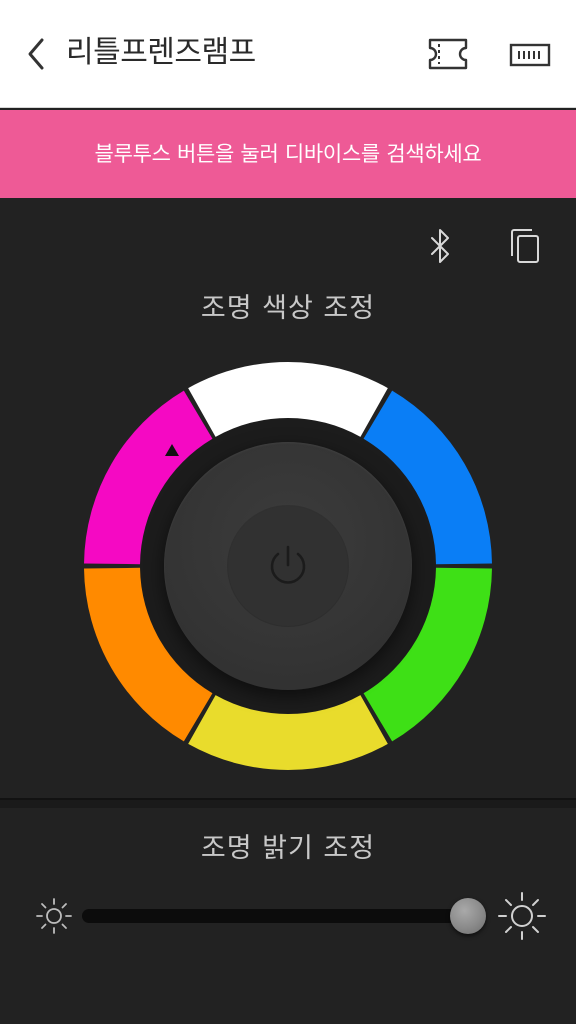 Image resolution: width=576 pixels, height=1024 pixels. What do you see at coordinates (522, 916) in the screenshot?
I see `sun-large-icon` at bounding box center [522, 916].